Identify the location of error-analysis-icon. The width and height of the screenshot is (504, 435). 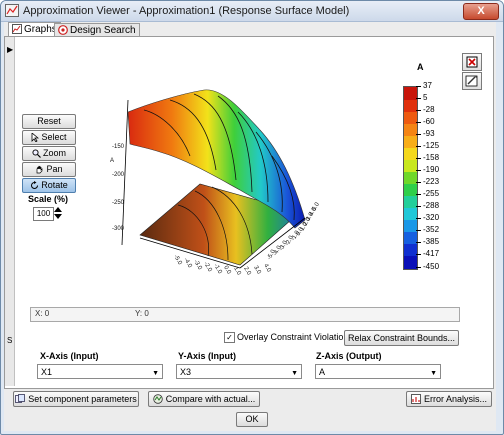
(416, 399).